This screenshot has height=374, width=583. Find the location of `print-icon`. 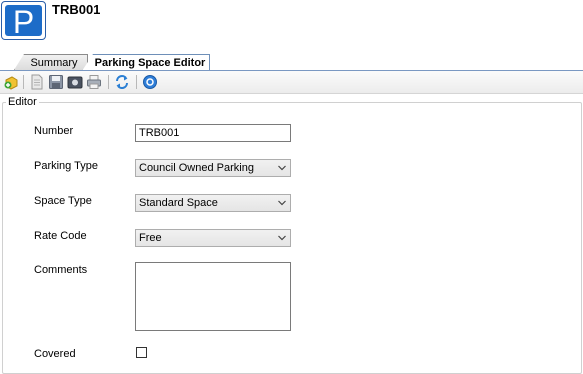

print-icon is located at coordinates (94, 82).